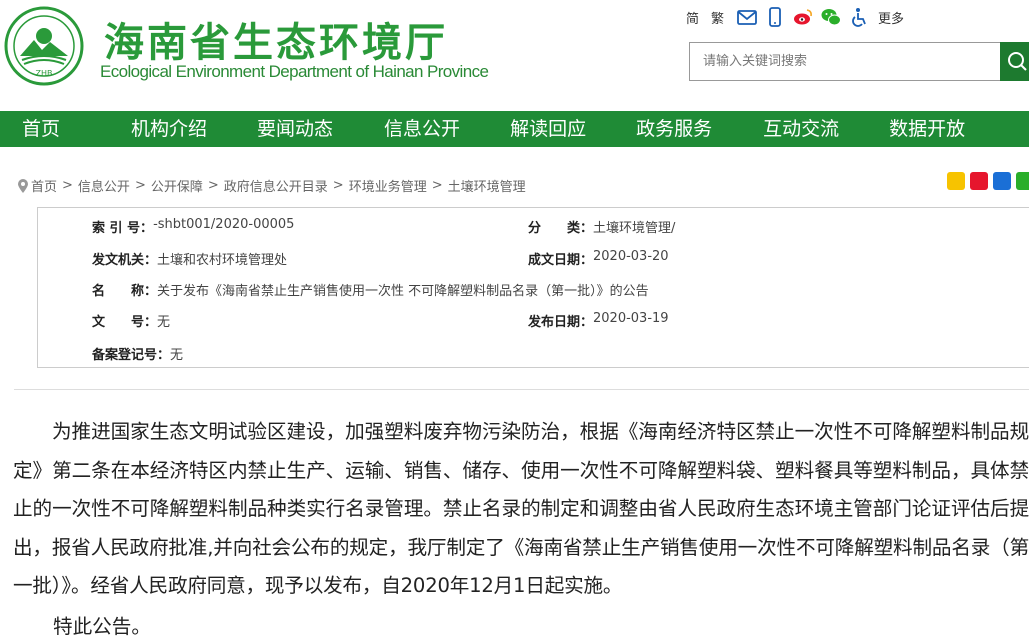 This screenshot has width=1029, height=641. I want to click on meta-docno-label: 文 号：, so click(125, 322).